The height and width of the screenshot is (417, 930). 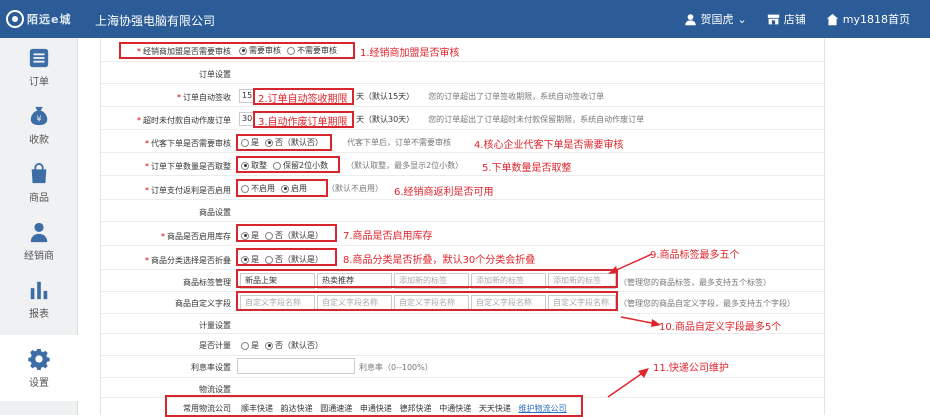 I want to click on note-8: 8.商品分类是否折叠，默认30个分类会折叠, so click(x=439, y=260).